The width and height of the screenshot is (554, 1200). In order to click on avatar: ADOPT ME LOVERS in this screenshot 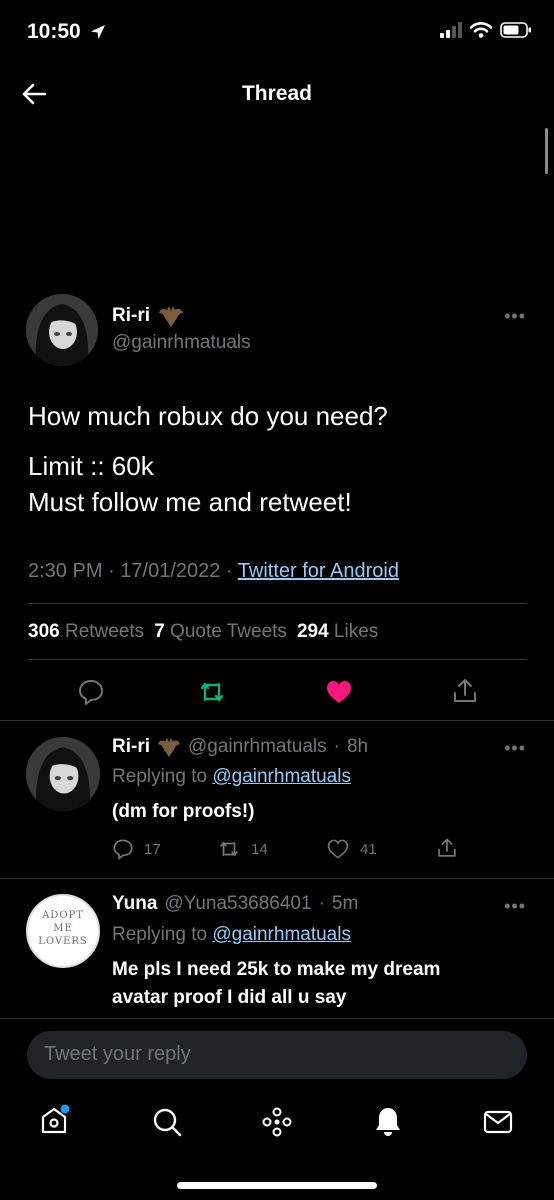, I will do `click(63, 931)`.